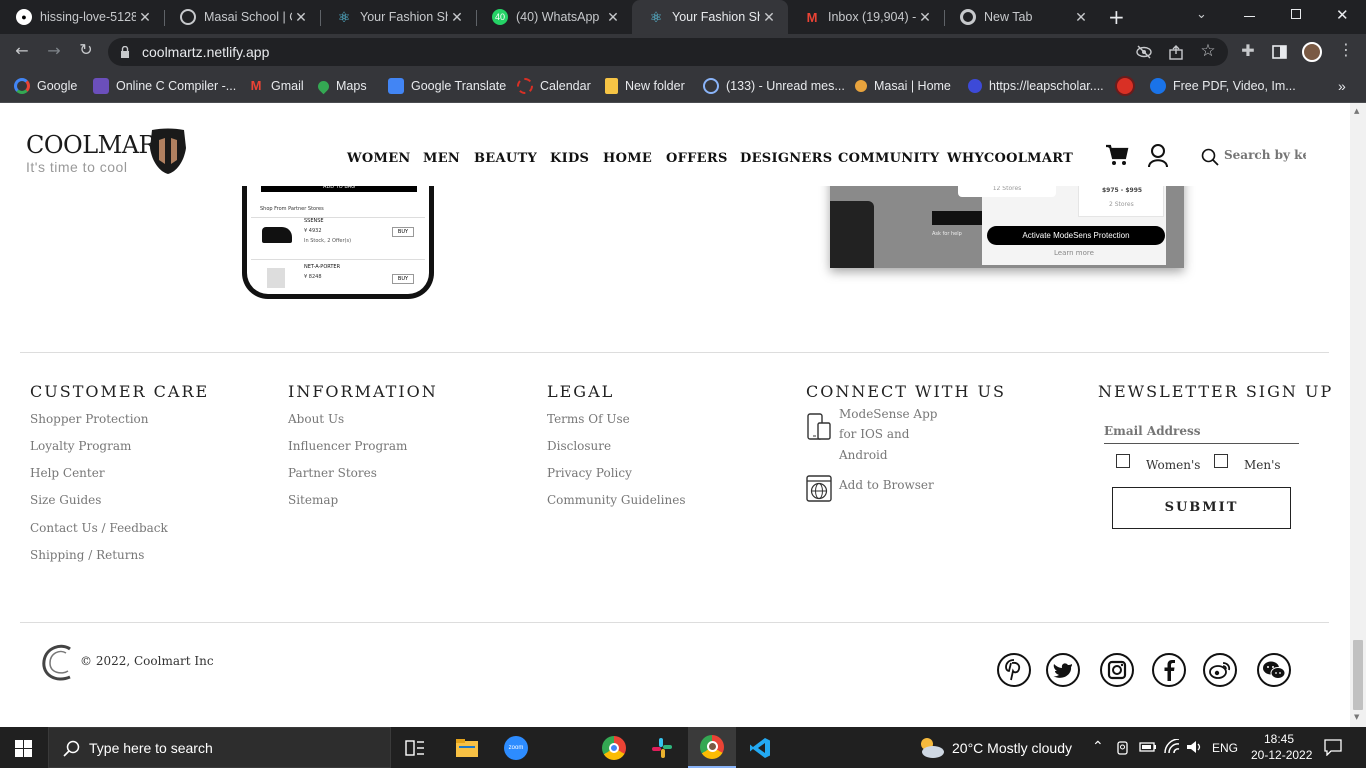 This screenshot has height=768, width=1366. What do you see at coordinates (589, 473) in the screenshot?
I see `link-privacy-policy: Privacy Policy` at bounding box center [589, 473].